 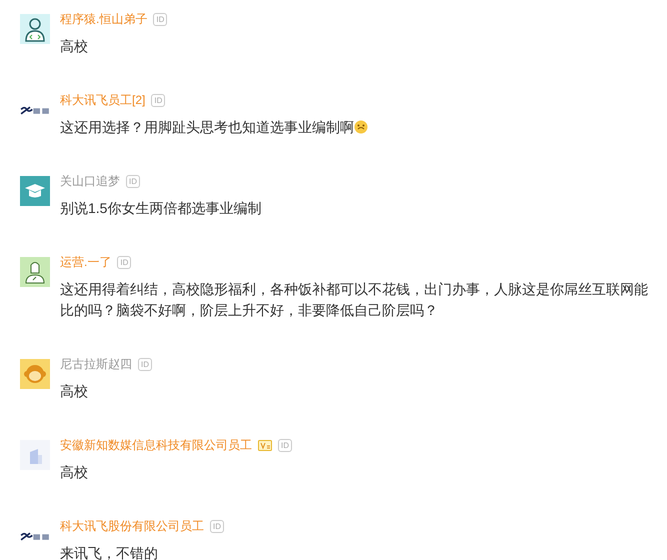 I want to click on graduation-cap-icon, so click(x=35, y=191).